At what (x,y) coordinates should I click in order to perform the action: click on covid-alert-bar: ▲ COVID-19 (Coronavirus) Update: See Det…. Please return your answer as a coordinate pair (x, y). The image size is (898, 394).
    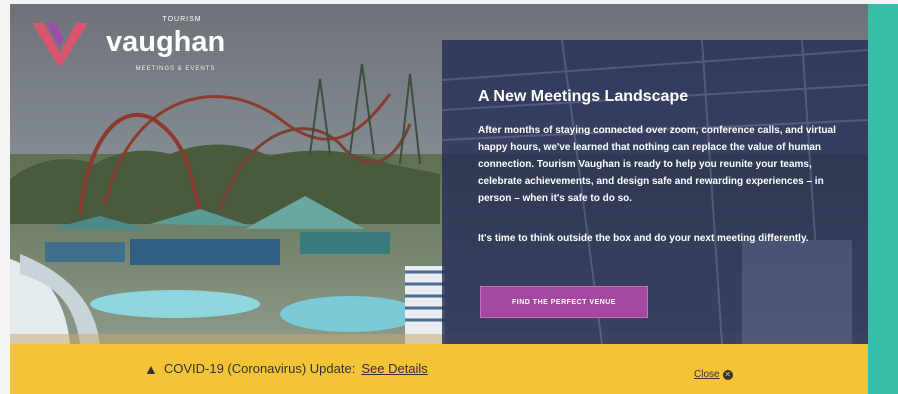
    Looking at the image, I should click on (439, 369).